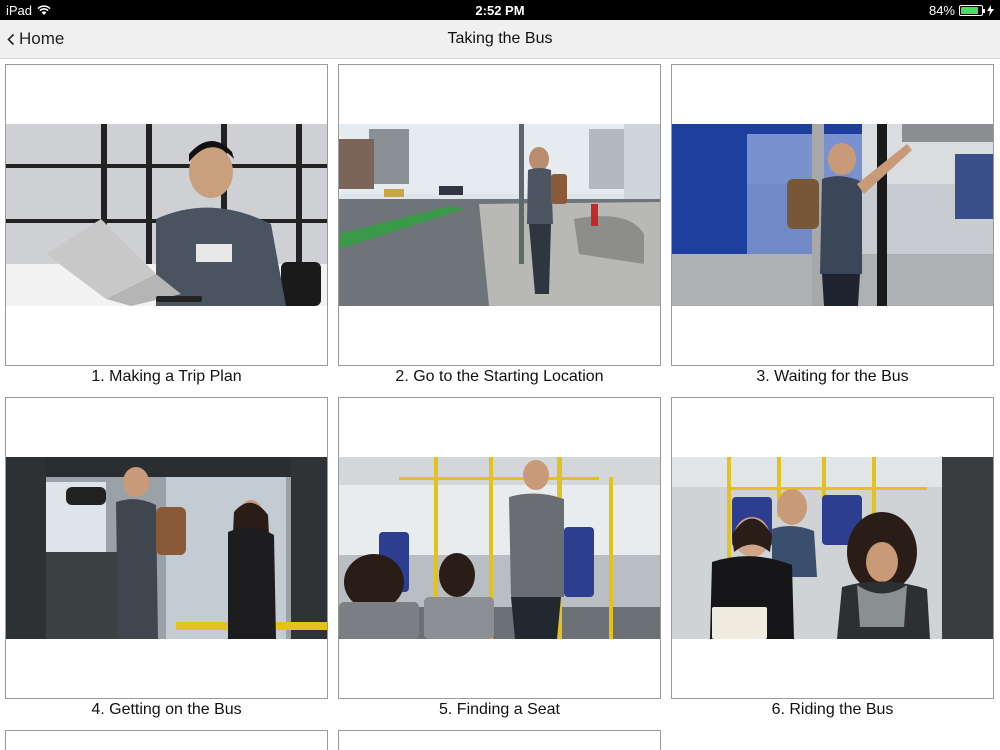 The image size is (1000, 750). I want to click on tile-finding-a-seat, so click(499, 548).